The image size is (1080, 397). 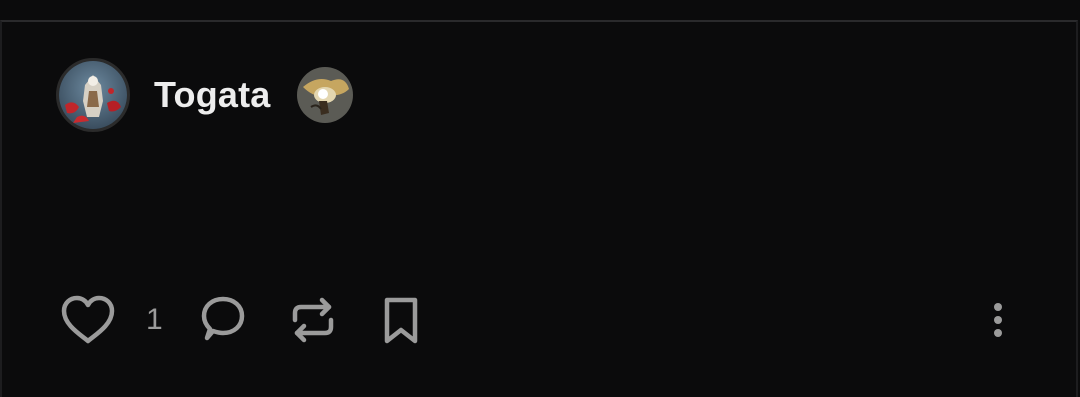 I want to click on vertical-ellipsis-icon, so click(x=998, y=320).